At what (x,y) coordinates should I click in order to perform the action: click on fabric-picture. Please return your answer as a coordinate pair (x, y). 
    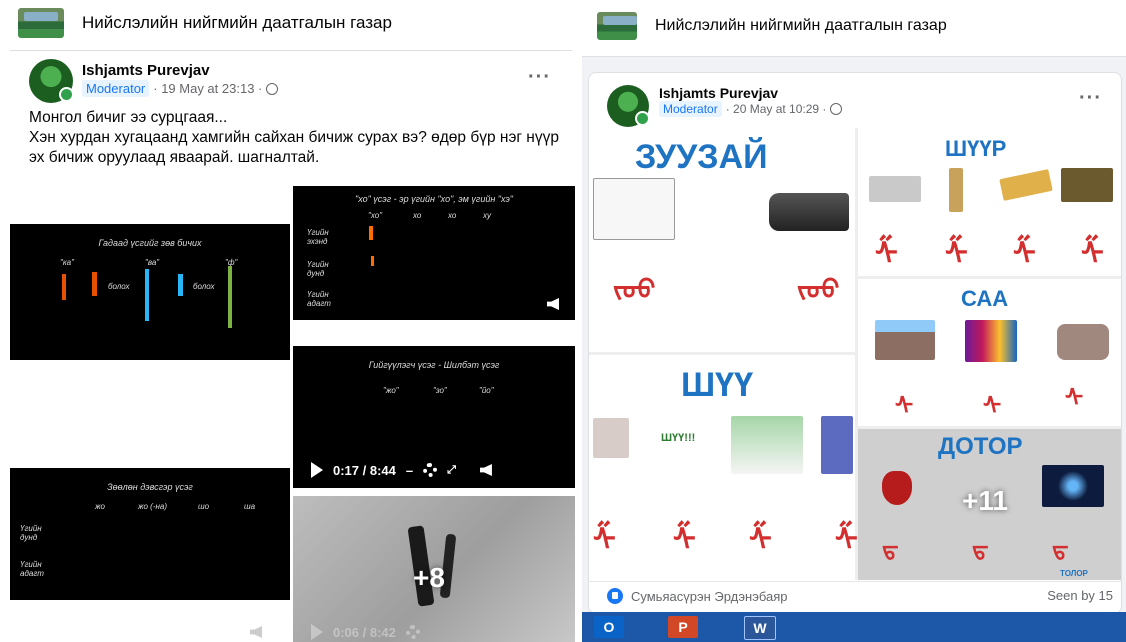
    Looking at the image, I should click on (991, 341).